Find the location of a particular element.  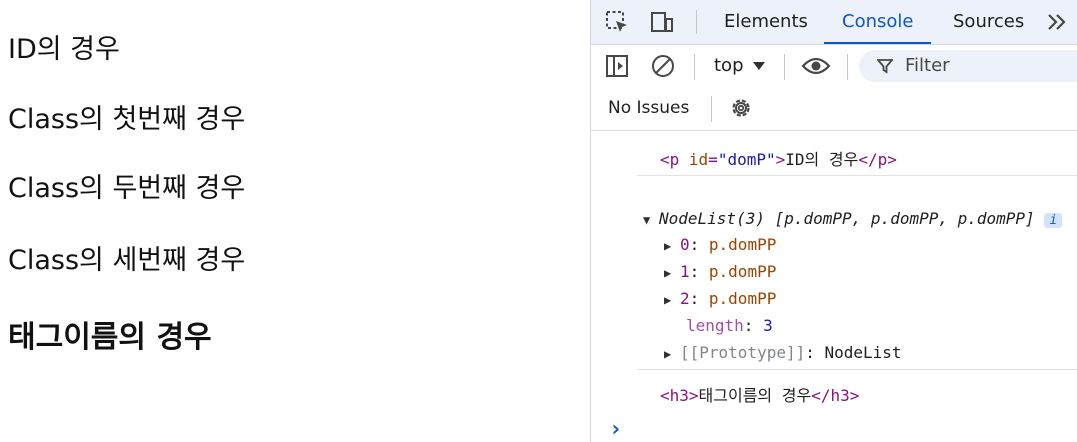

console-entry-h3: <h3>태그이름의 경우</h3> is located at coordinates (759, 394).